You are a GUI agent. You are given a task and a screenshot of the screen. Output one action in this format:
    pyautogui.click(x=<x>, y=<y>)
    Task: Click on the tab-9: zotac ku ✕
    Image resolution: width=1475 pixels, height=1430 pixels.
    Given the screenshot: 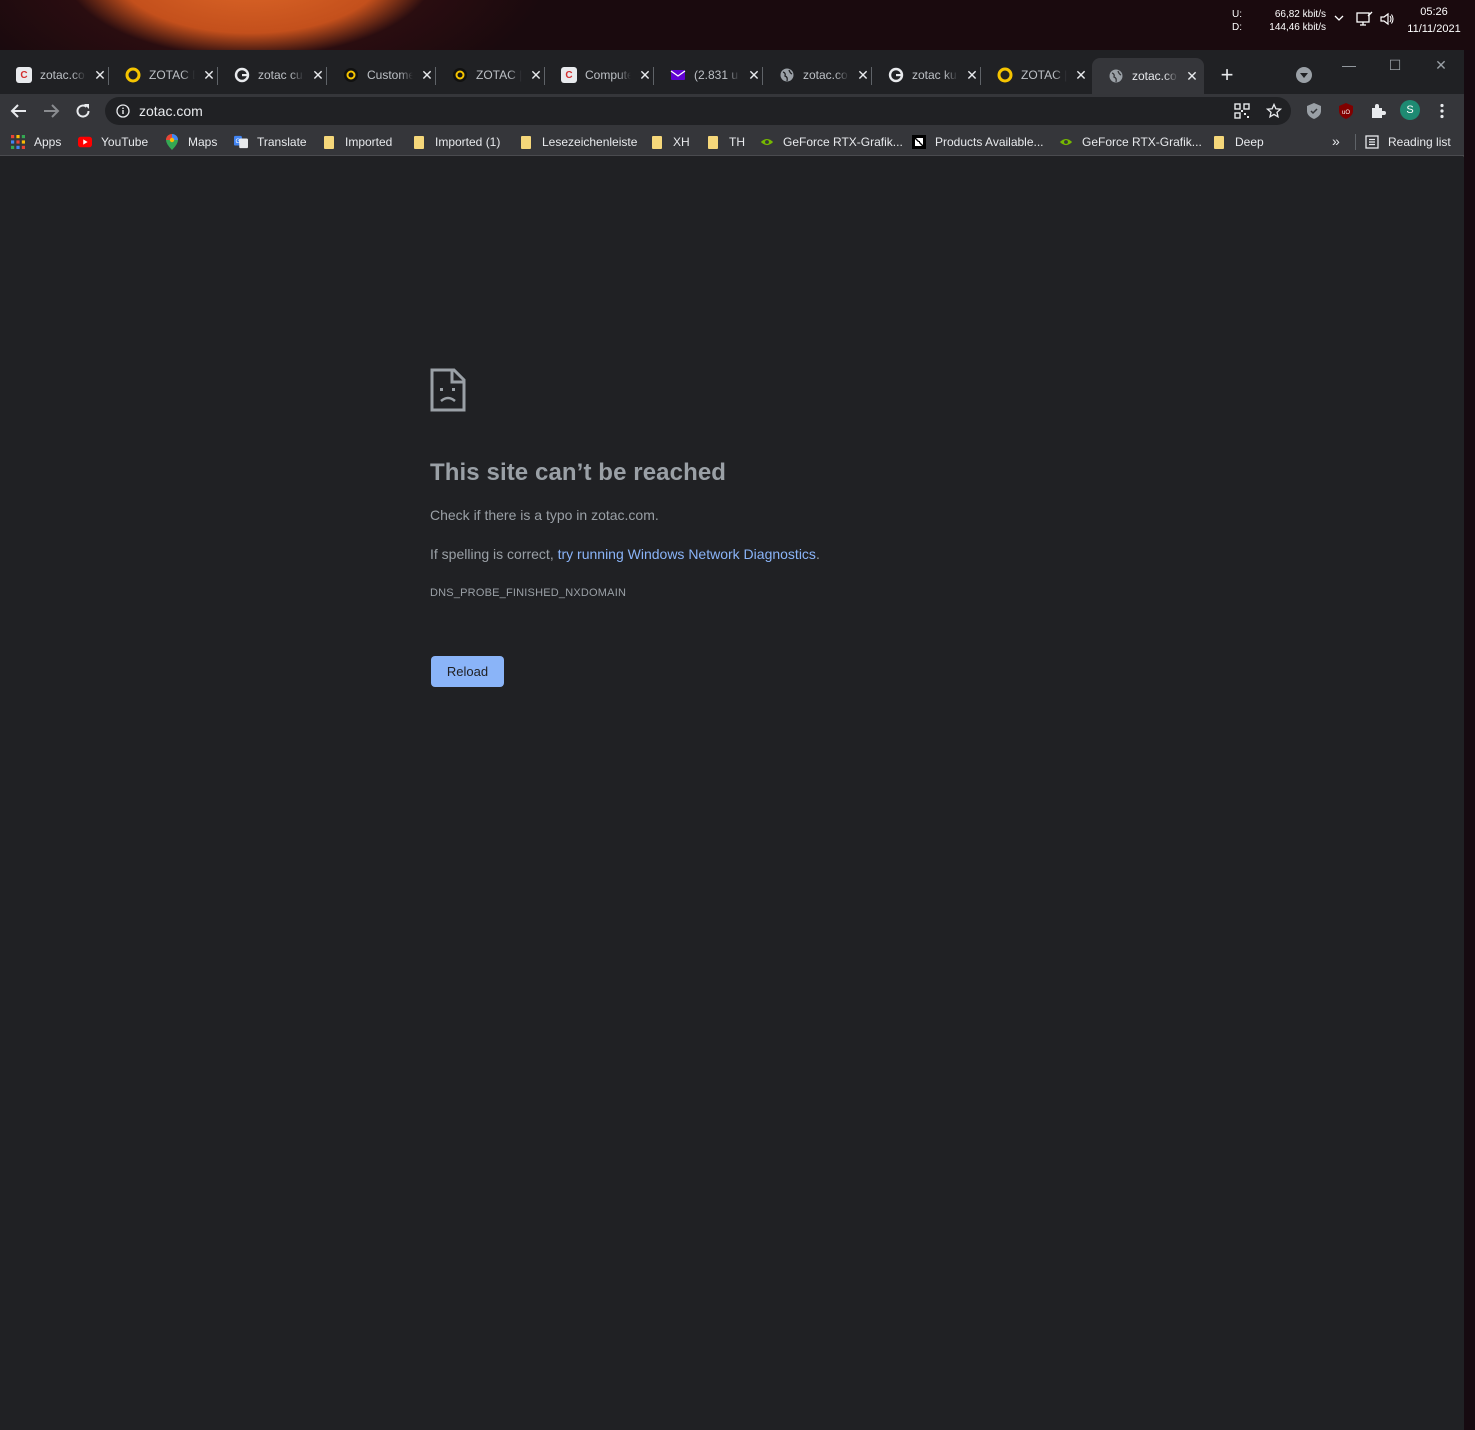 What is the action you would take?
    pyautogui.click(x=926, y=75)
    